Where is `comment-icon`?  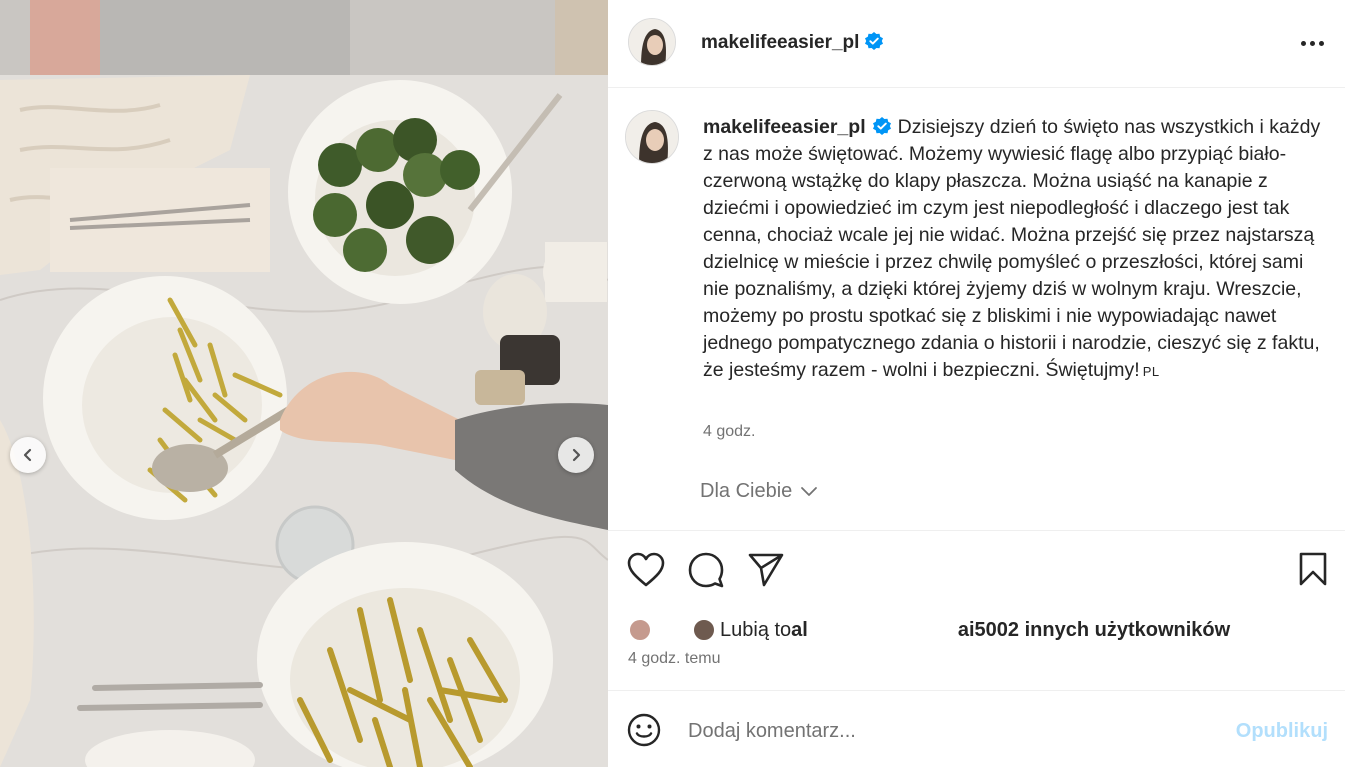
comment-icon is located at coordinates (706, 570).